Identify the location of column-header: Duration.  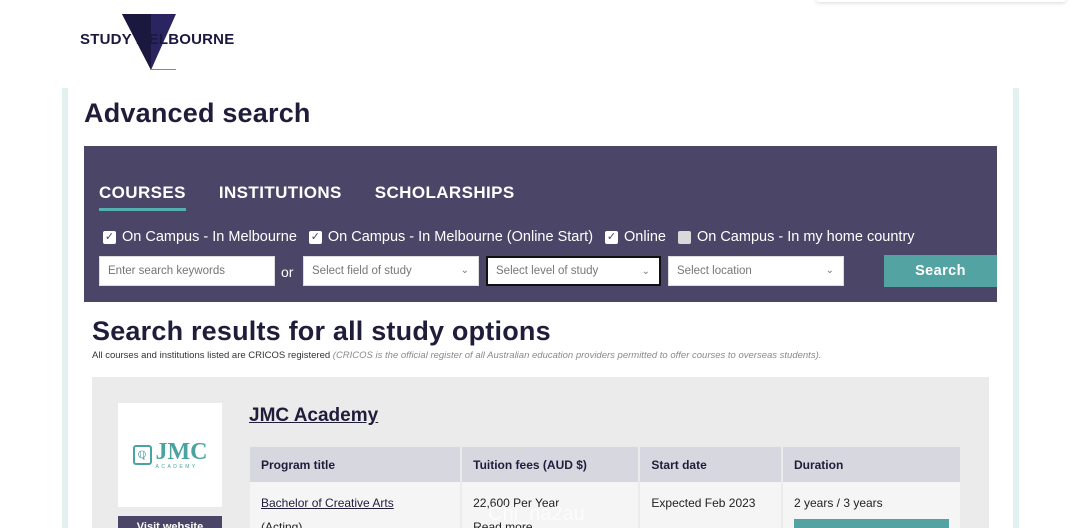
(872, 464).